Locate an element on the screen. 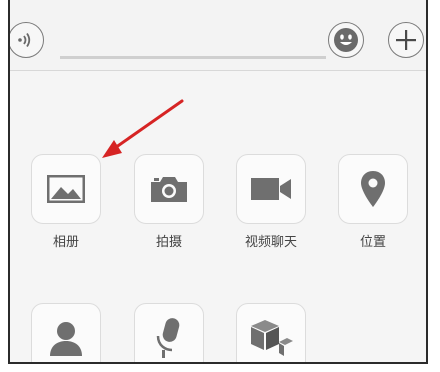 The image size is (440, 372). camera-label: 拍摄 is located at coordinates (168, 242).